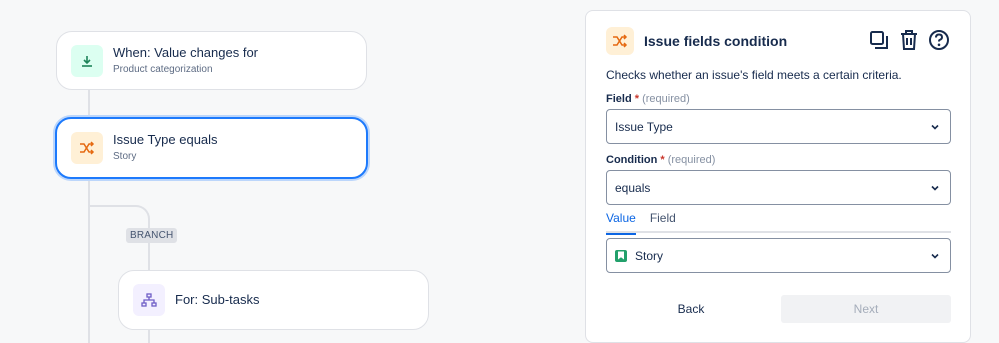 This screenshot has width=999, height=343. Describe the element at coordinates (778, 187) in the screenshot. I see `condition-select: equals` at that location.